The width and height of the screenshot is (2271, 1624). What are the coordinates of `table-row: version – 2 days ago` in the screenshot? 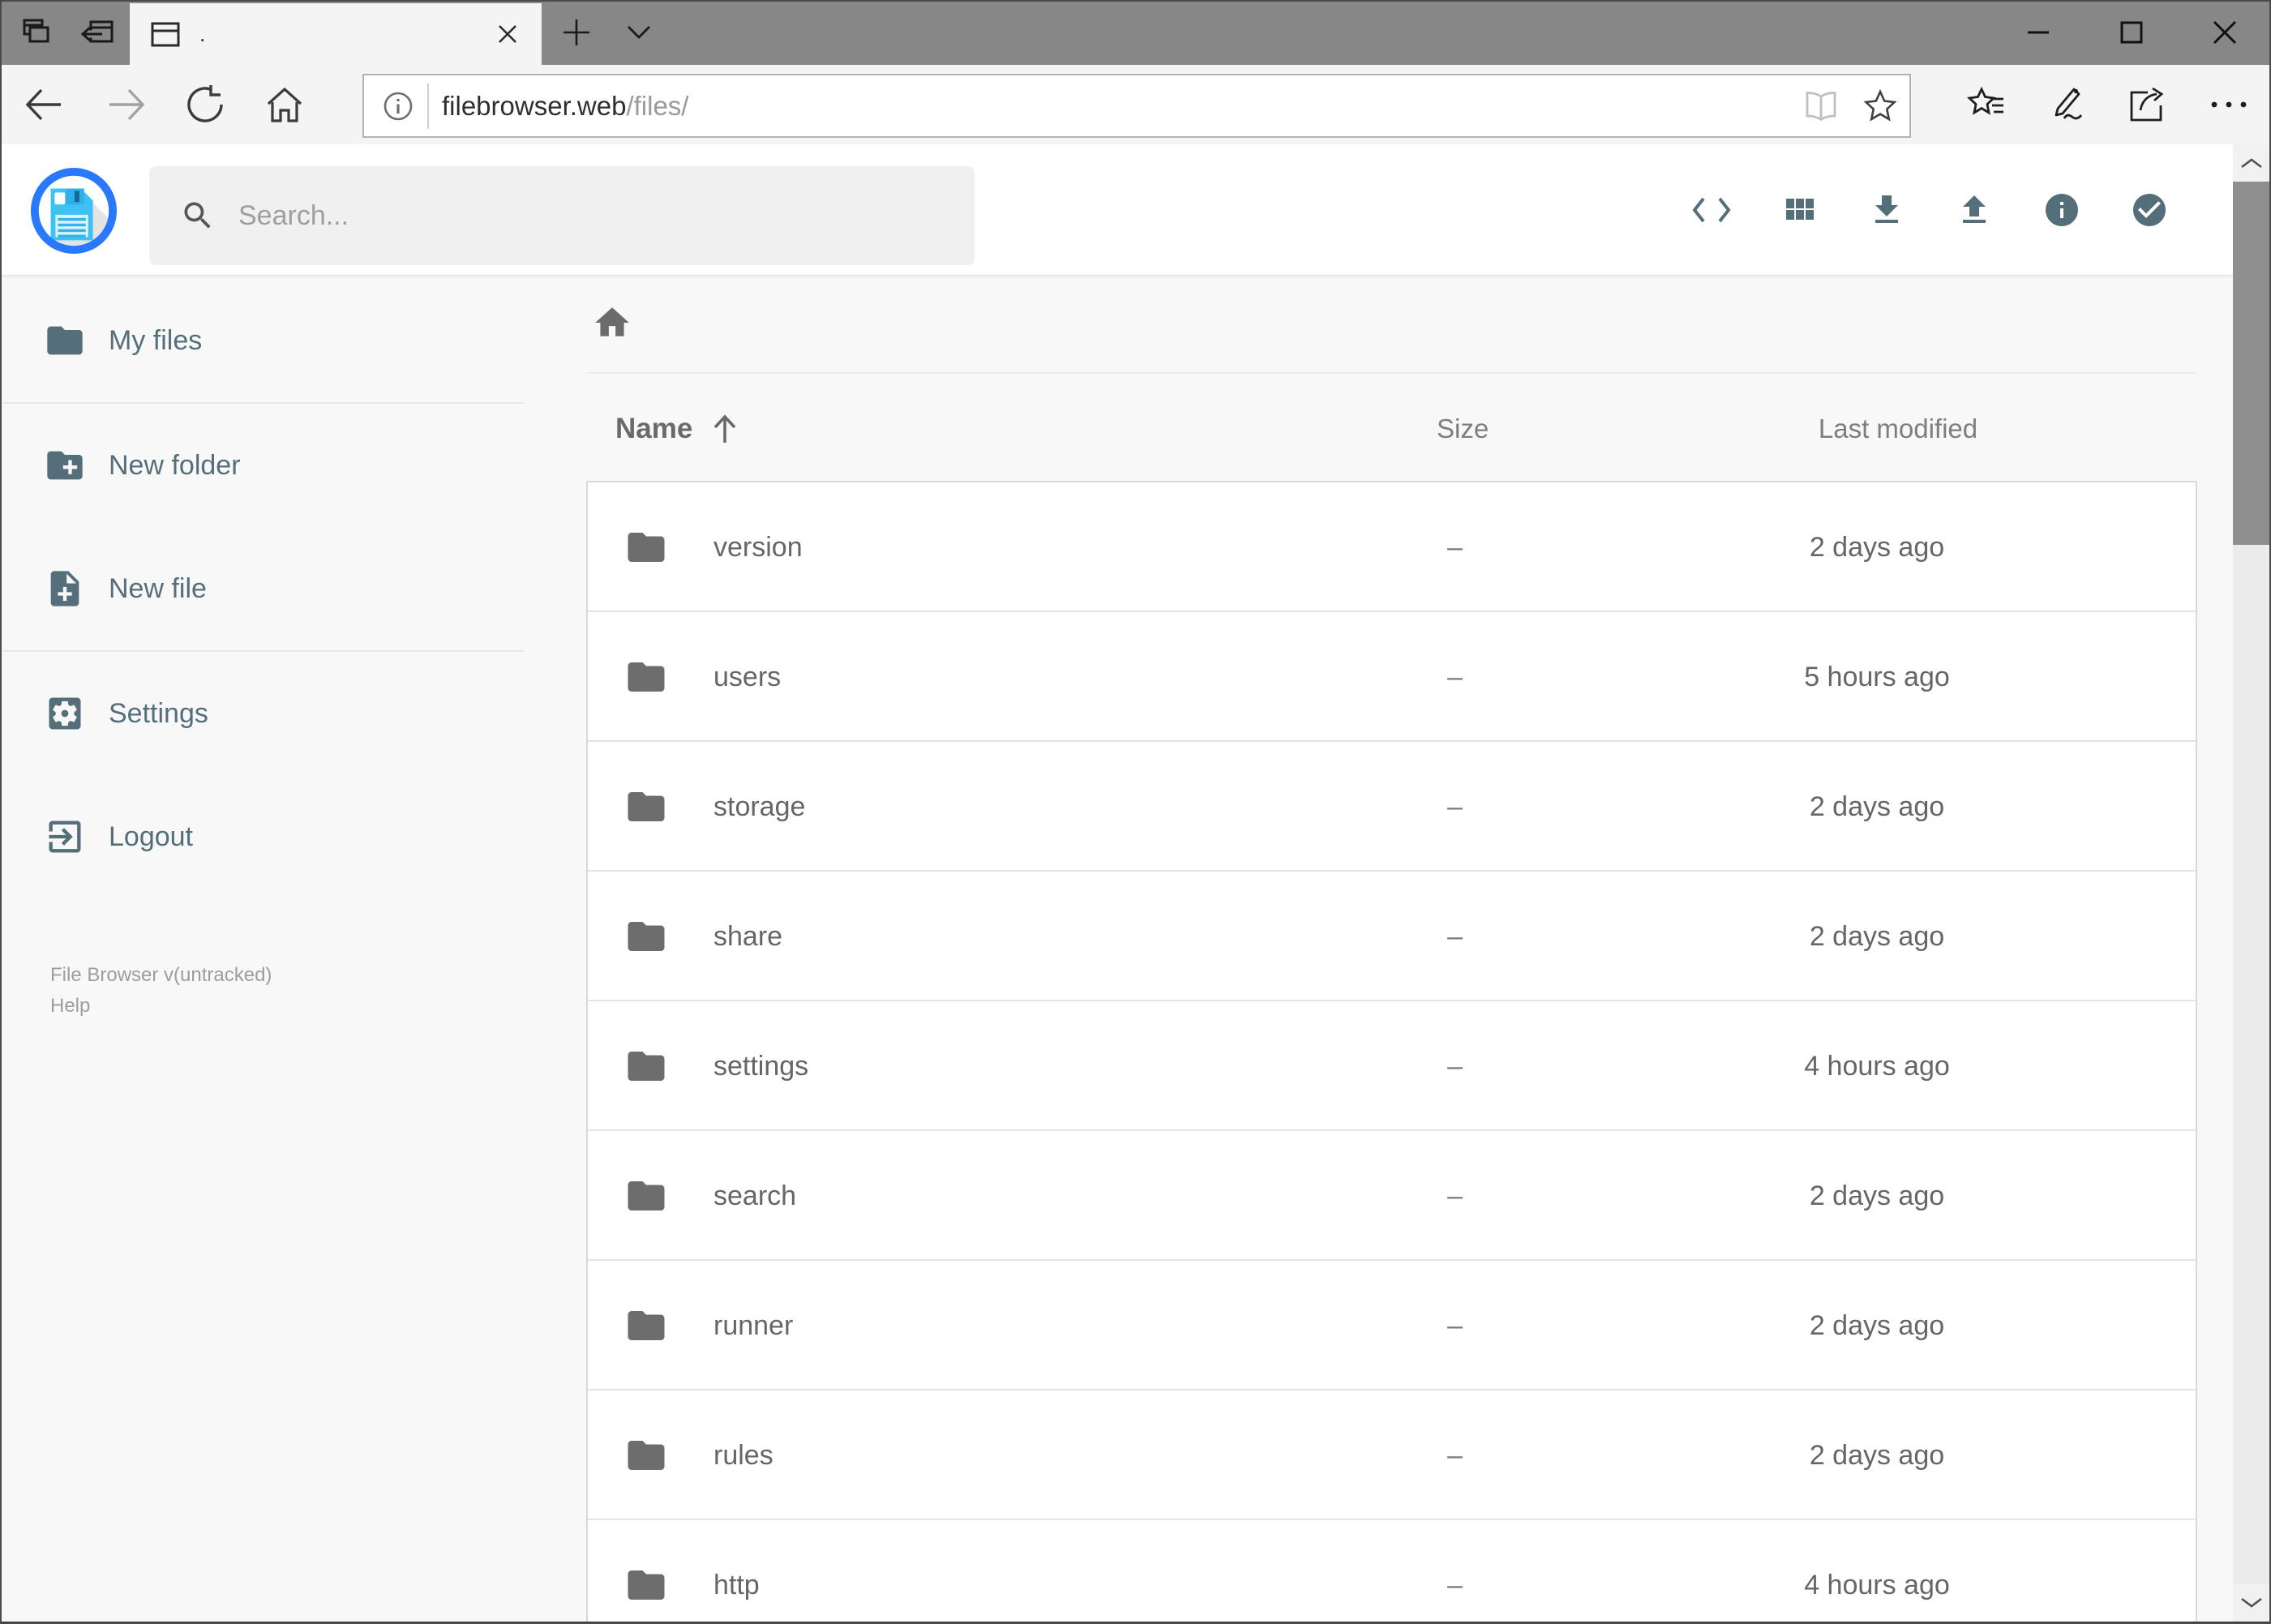 It's located at (1392, 547).